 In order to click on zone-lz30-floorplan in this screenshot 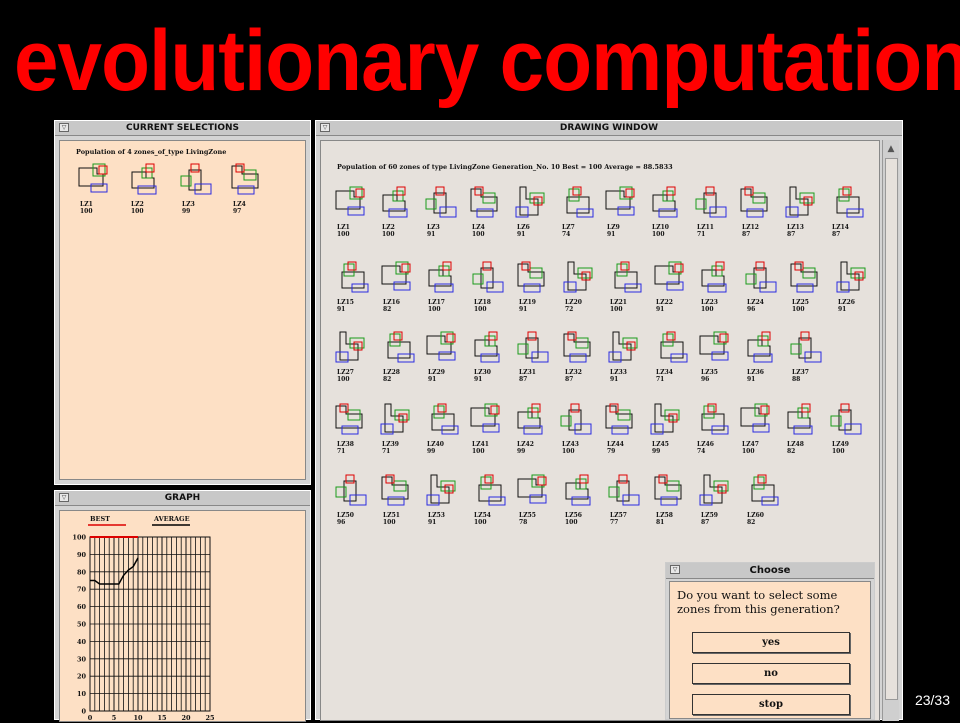, I will do `click(490, 348)`.